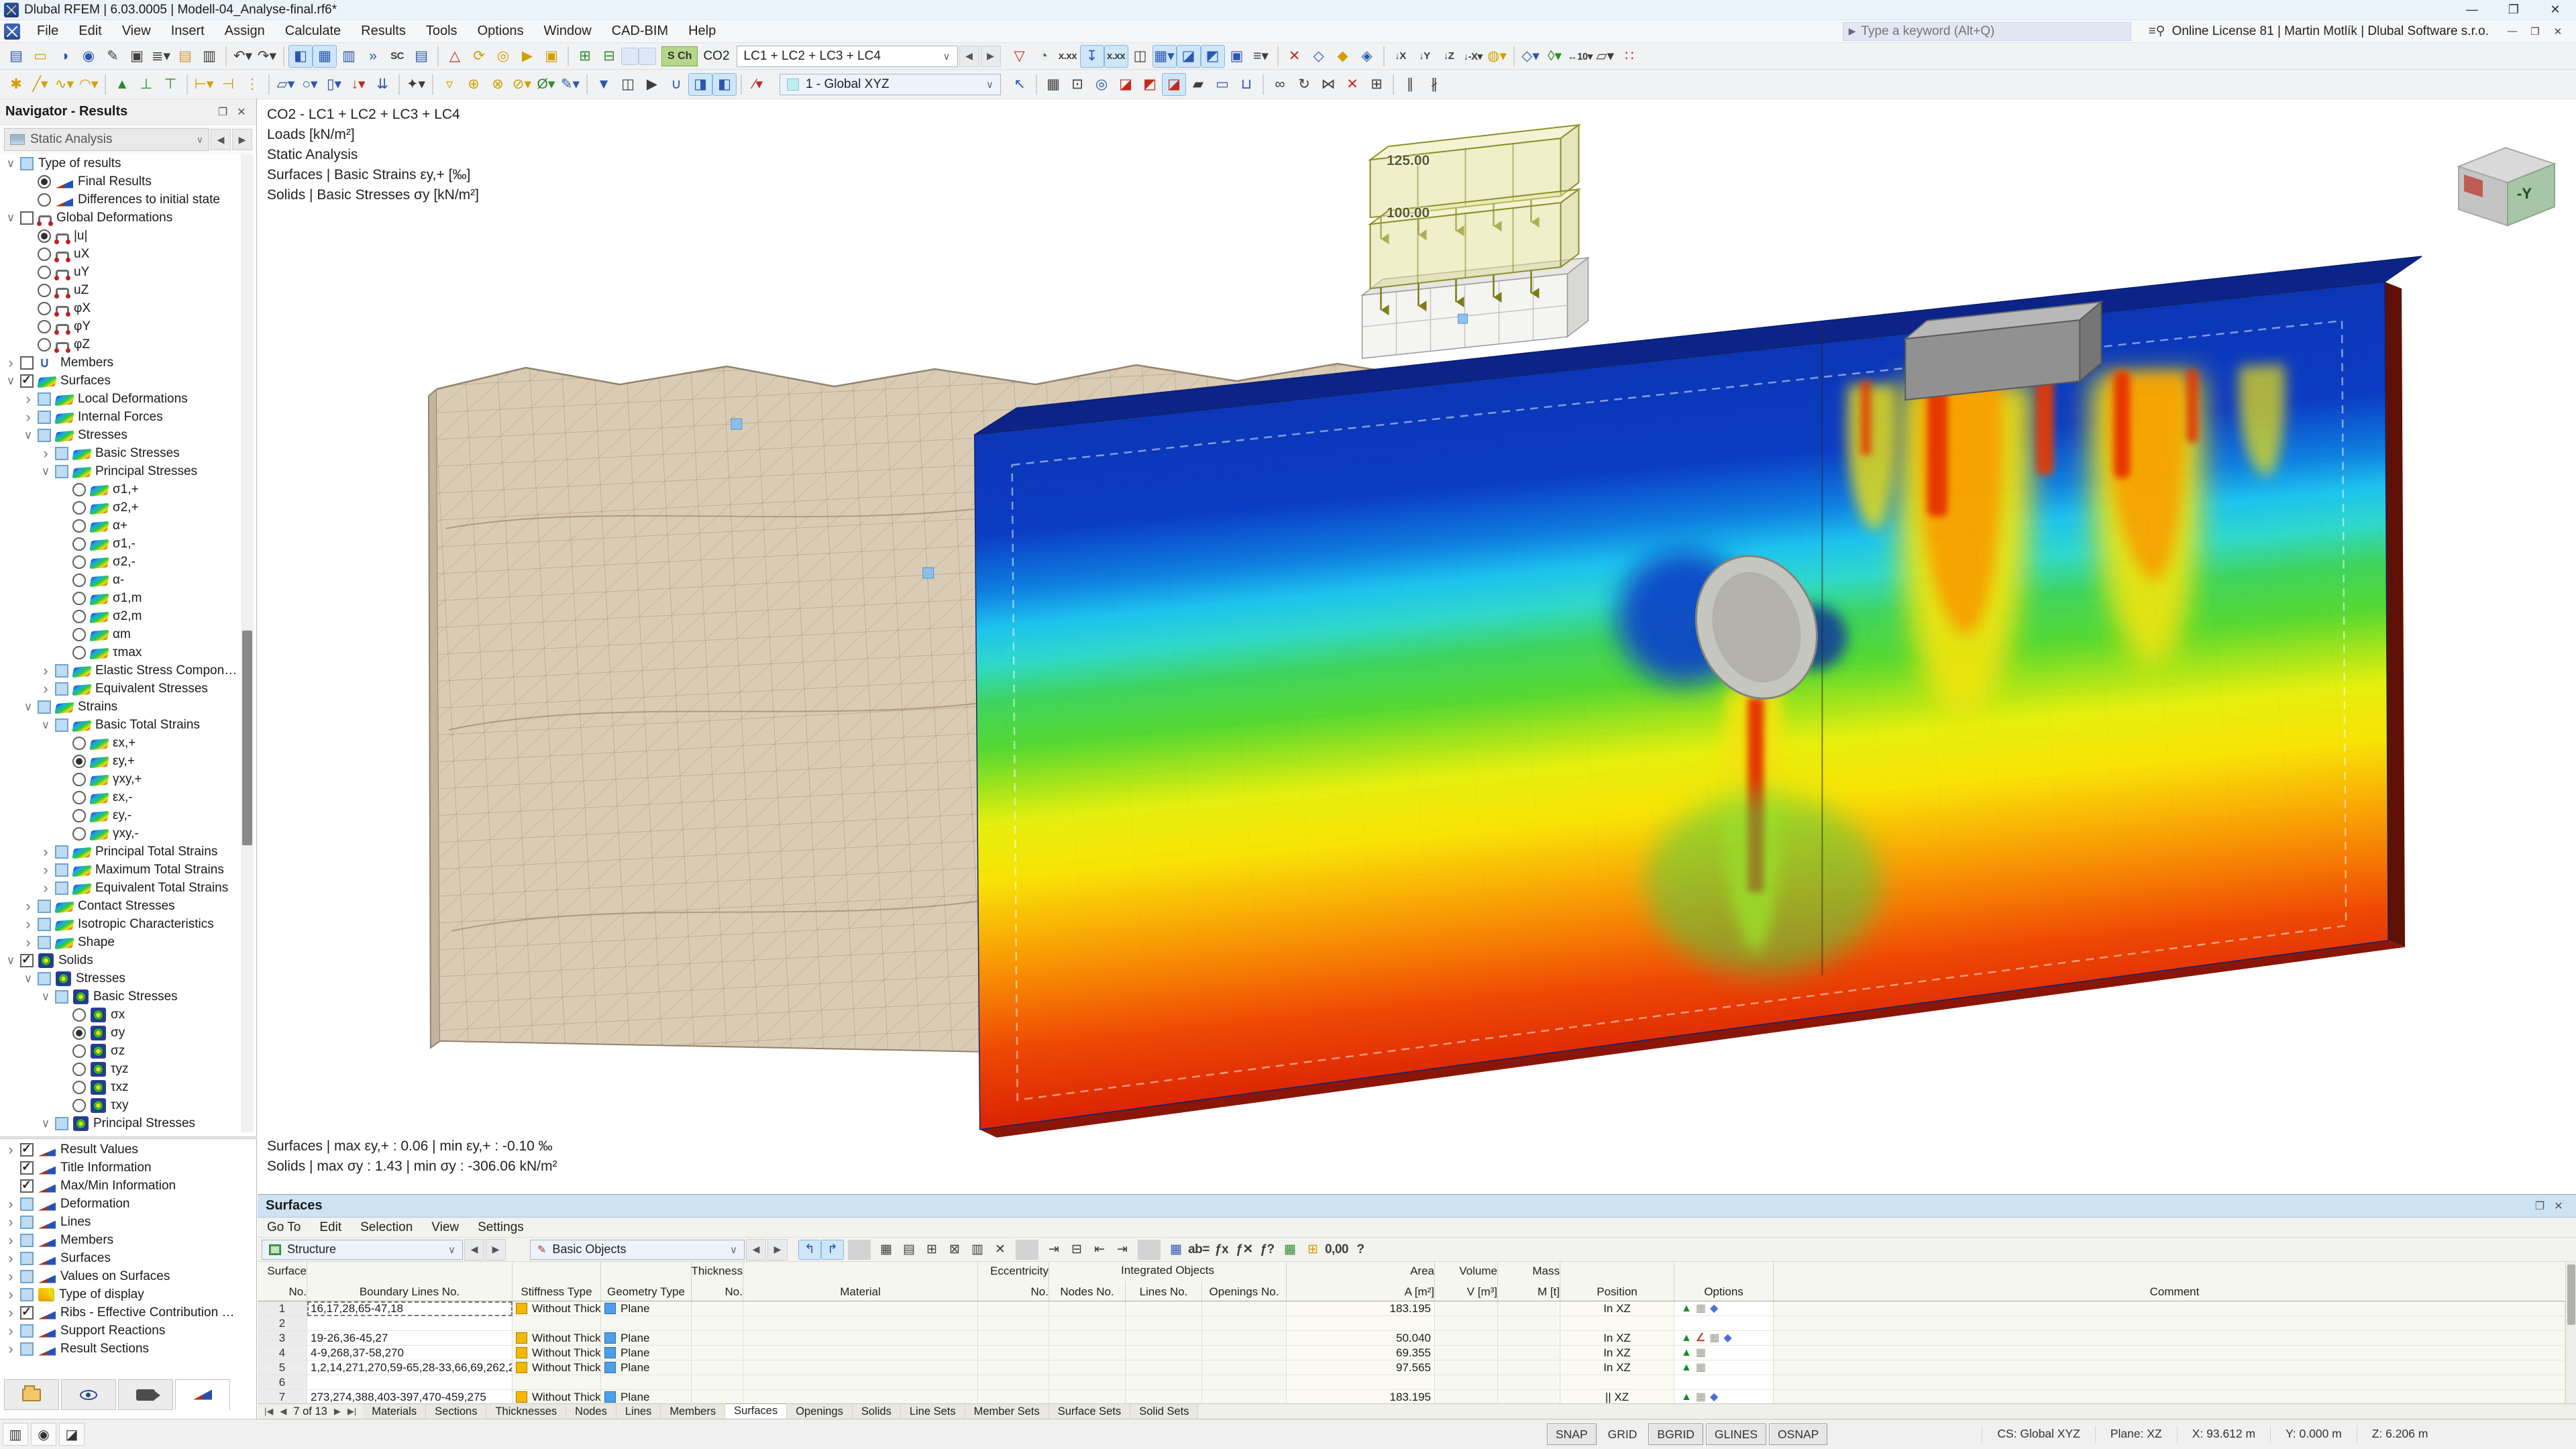 This screenshot has height=1449, width=2576. I want to click on tree-item: φX, so click(120, 308).